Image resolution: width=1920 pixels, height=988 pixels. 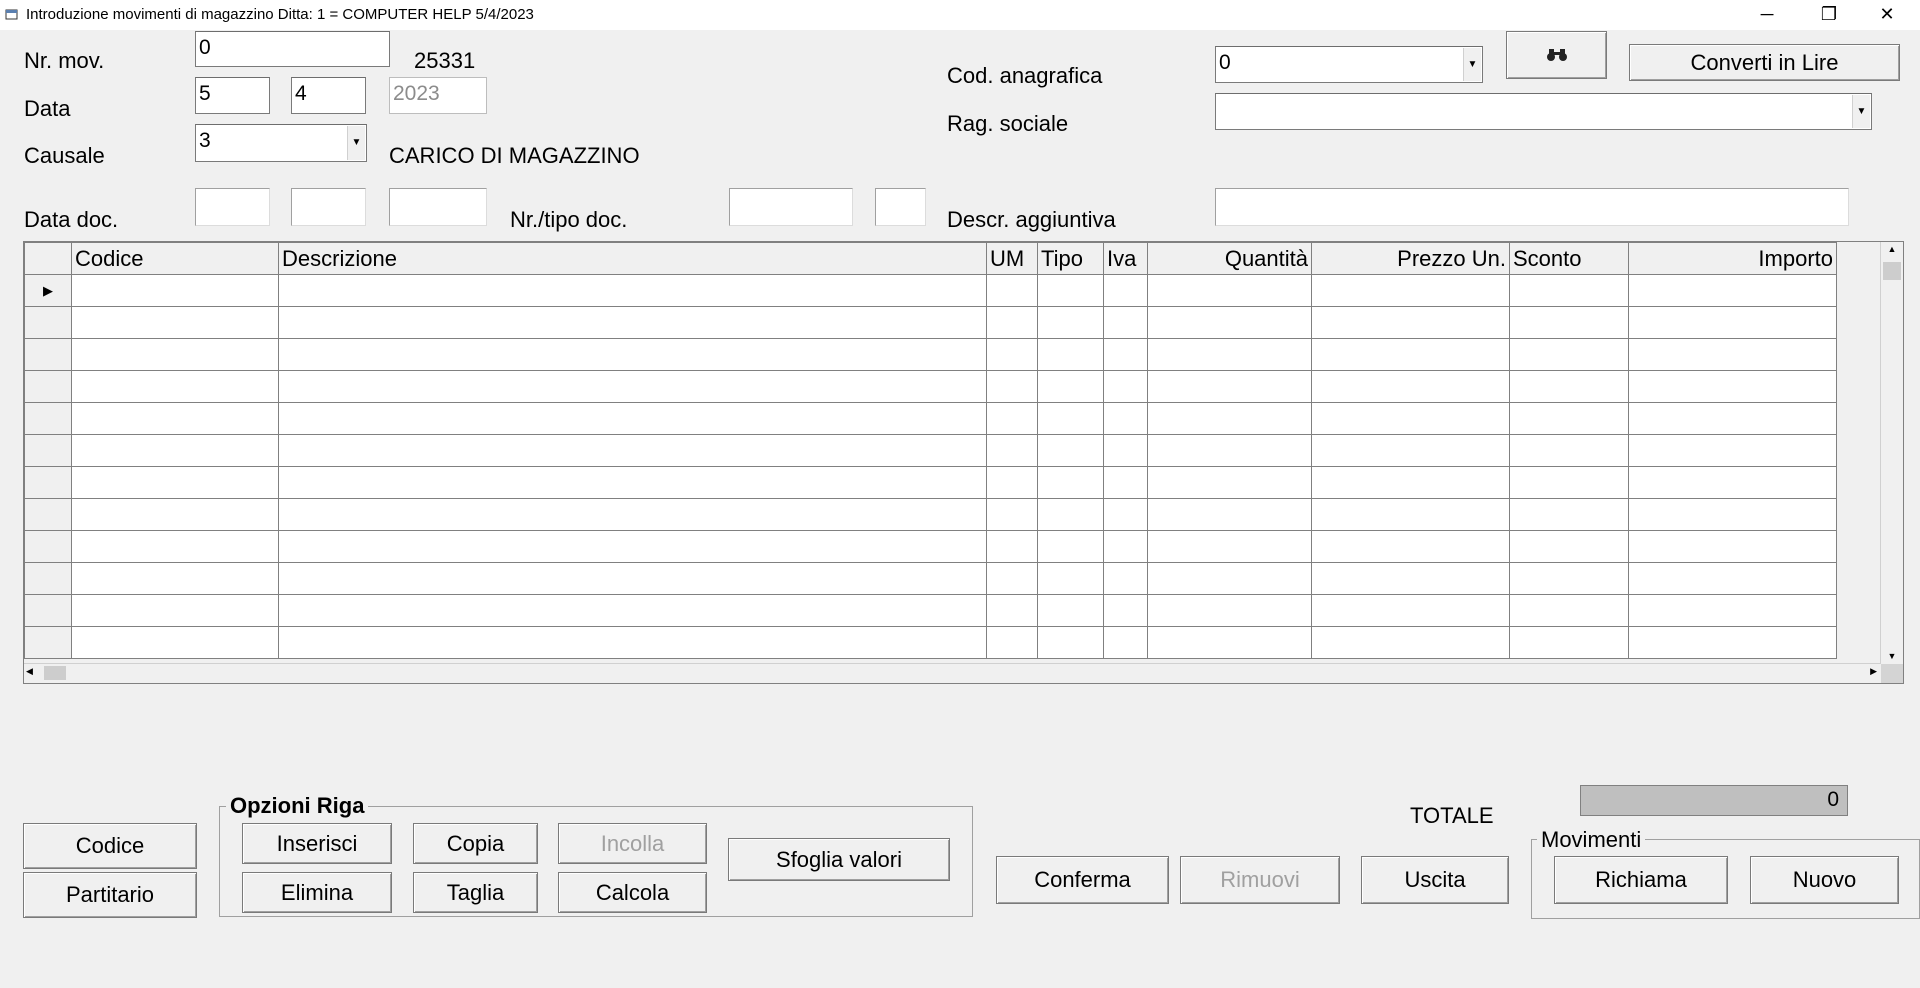 What do you see at coordinates (1764, 62) in the screenshot?
I see `converti-in-lire-button: Converti in Lire` at bounding box center [1764, 62].